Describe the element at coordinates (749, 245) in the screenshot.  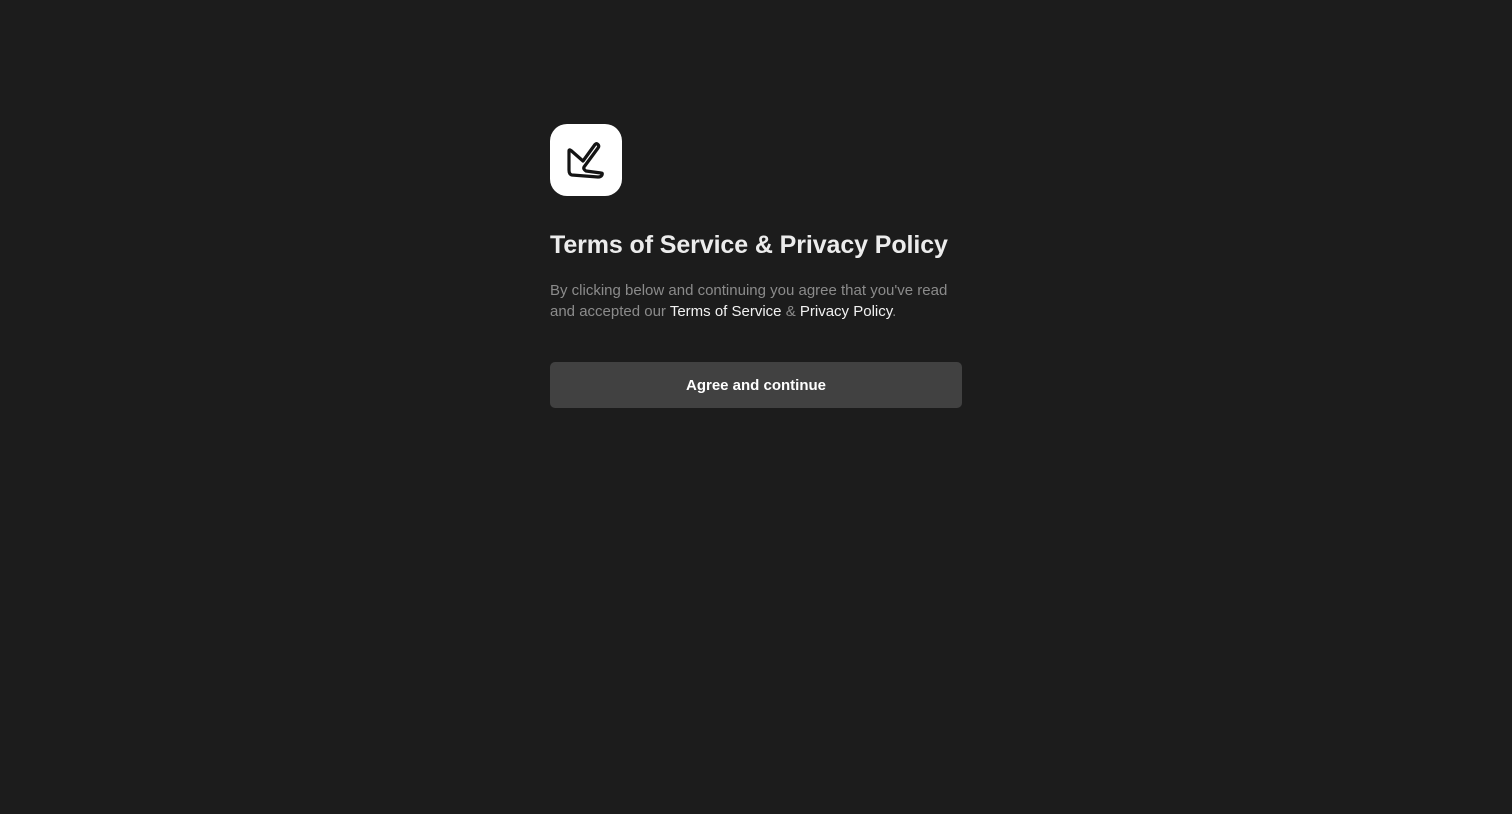
I see `page-title: Terms of Service & Privacy Policy` at that location.